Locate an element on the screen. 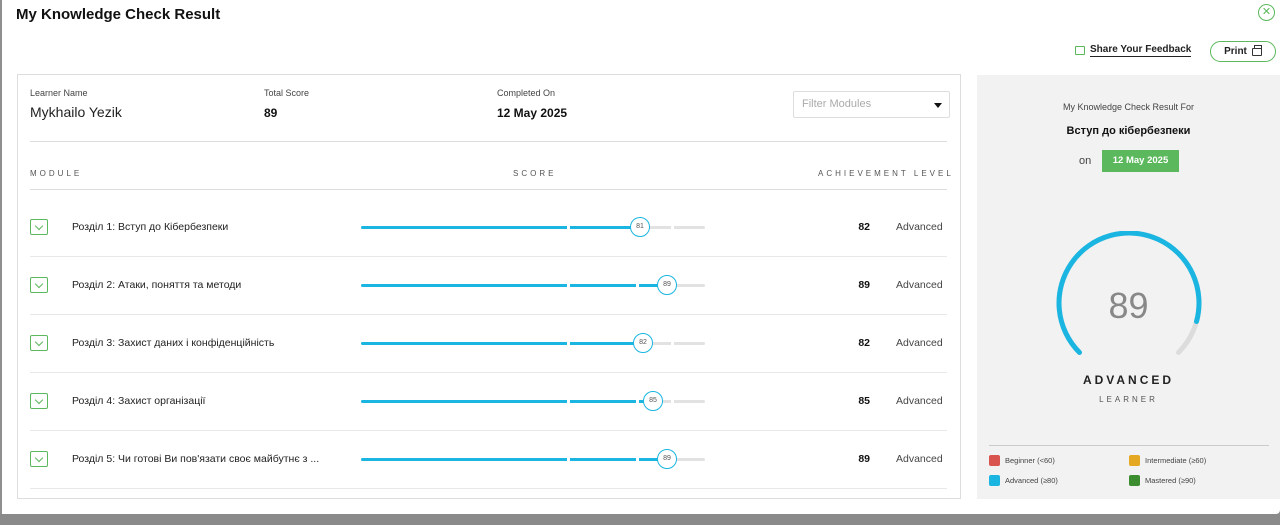 Image resolution: width=1280 pixels, height=525 pixels. module-name: Розділ 1: Вступ до Кібербезпеки is located at coordinates (150, 227).